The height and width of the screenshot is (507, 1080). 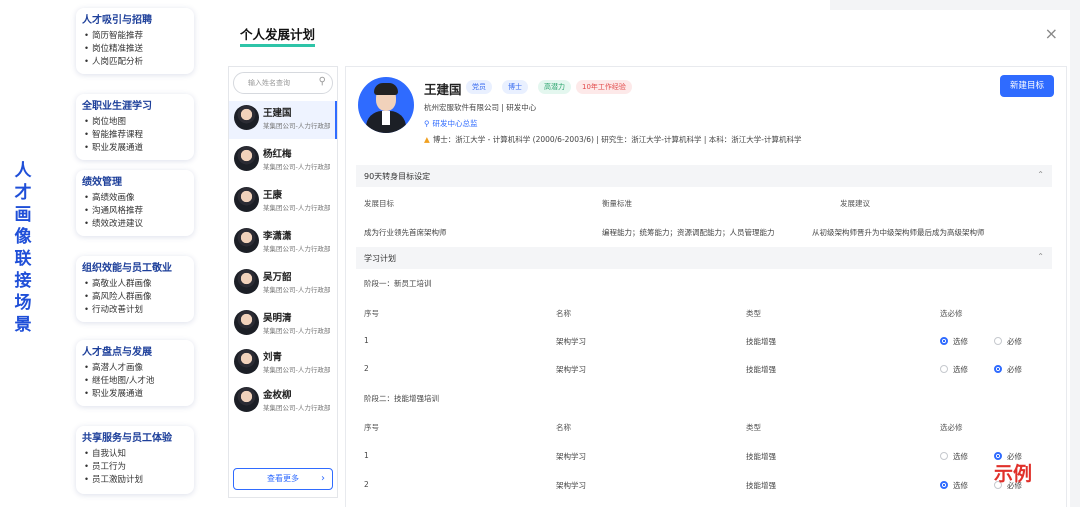 I want to click on category-item: 岗位地图, so click(x=135, y=122).